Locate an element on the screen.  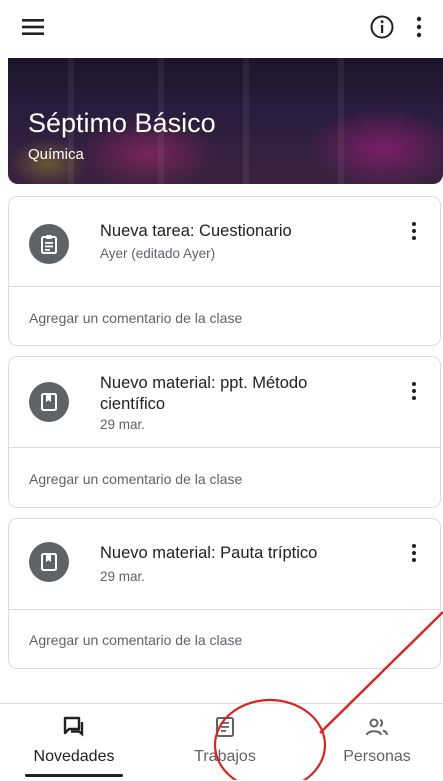
assignment-icon is located at coordinates (49, 244).